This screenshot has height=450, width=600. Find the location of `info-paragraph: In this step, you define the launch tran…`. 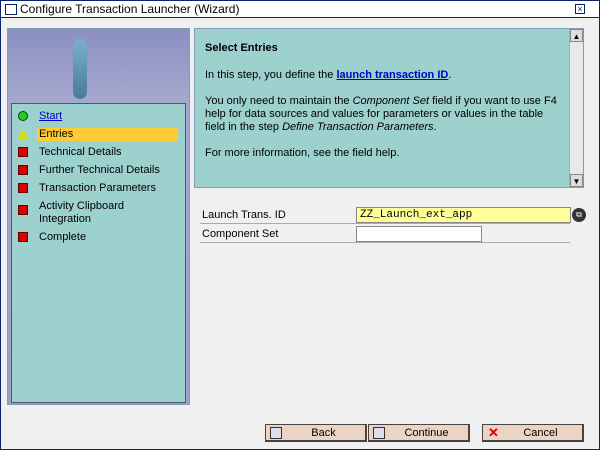

info-paragraph: In this step, you define the launch tran… is located at coordinates (382, 75).